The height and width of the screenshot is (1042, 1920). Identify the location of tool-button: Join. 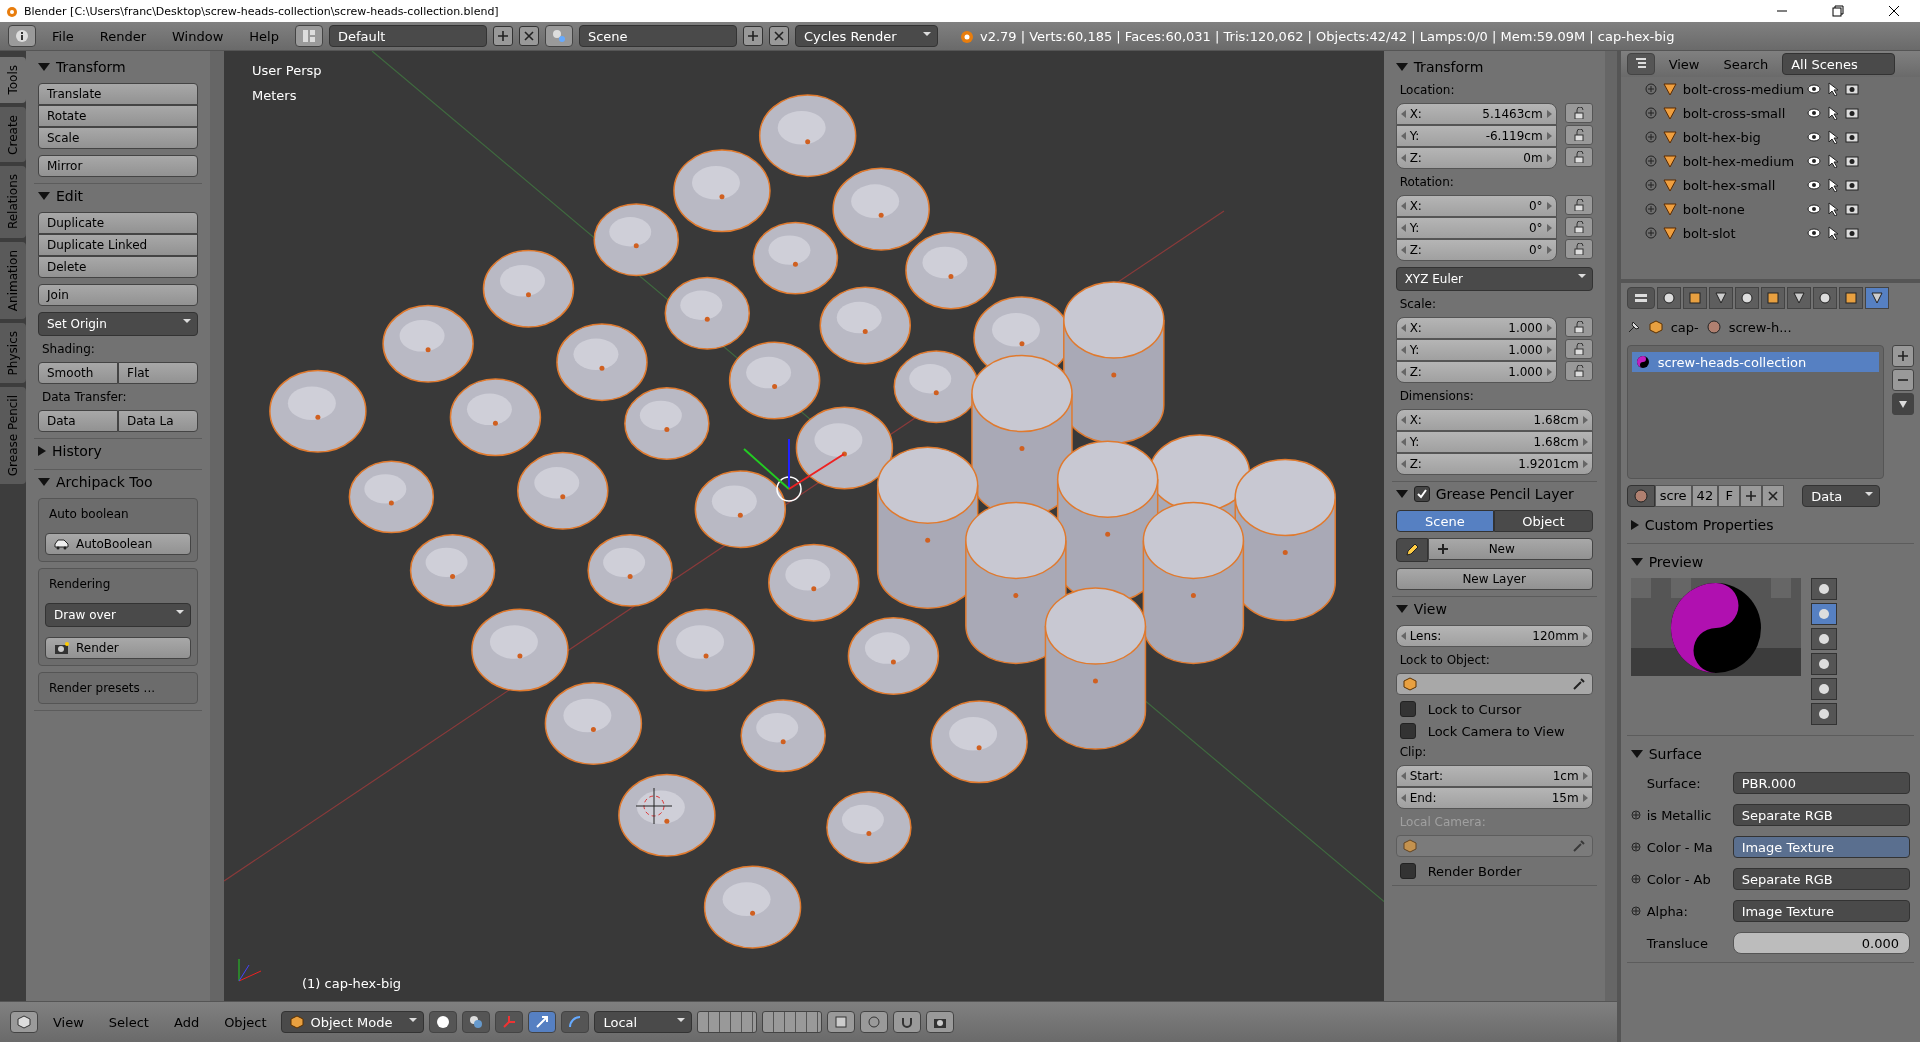
(118, 295).